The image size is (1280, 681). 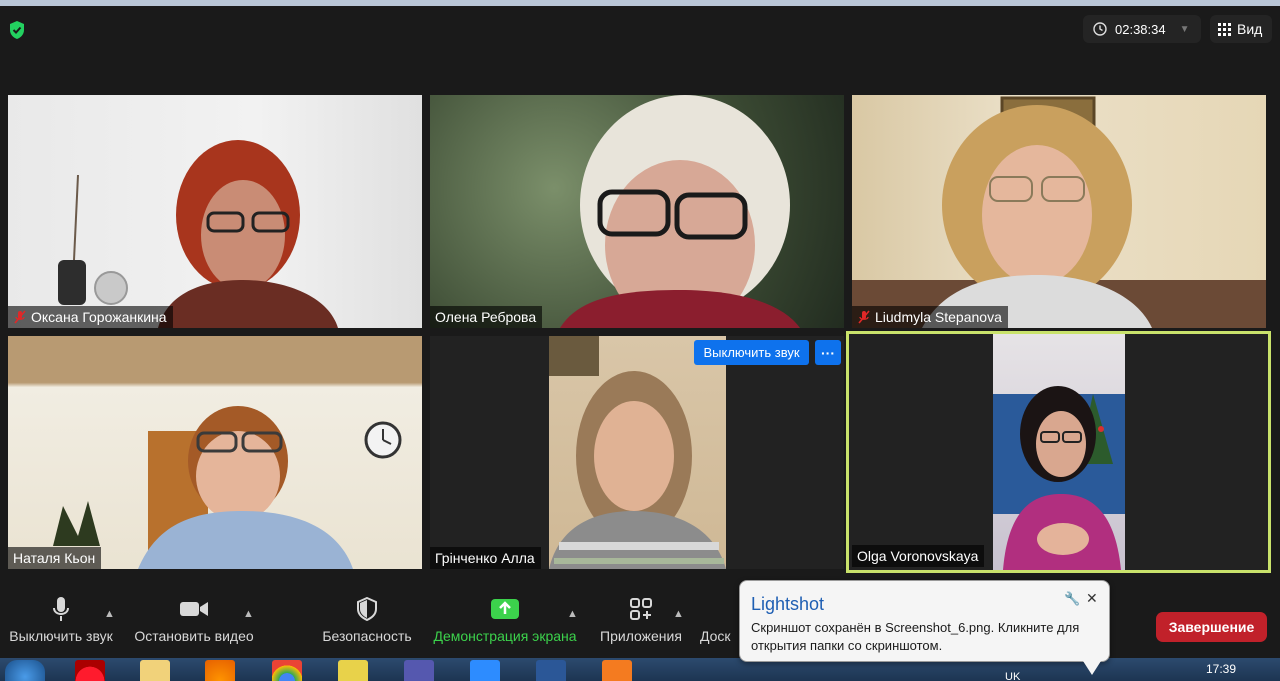 I want to click on video-options-chevron-up-icon: ▲, so click(x=248, y=614).